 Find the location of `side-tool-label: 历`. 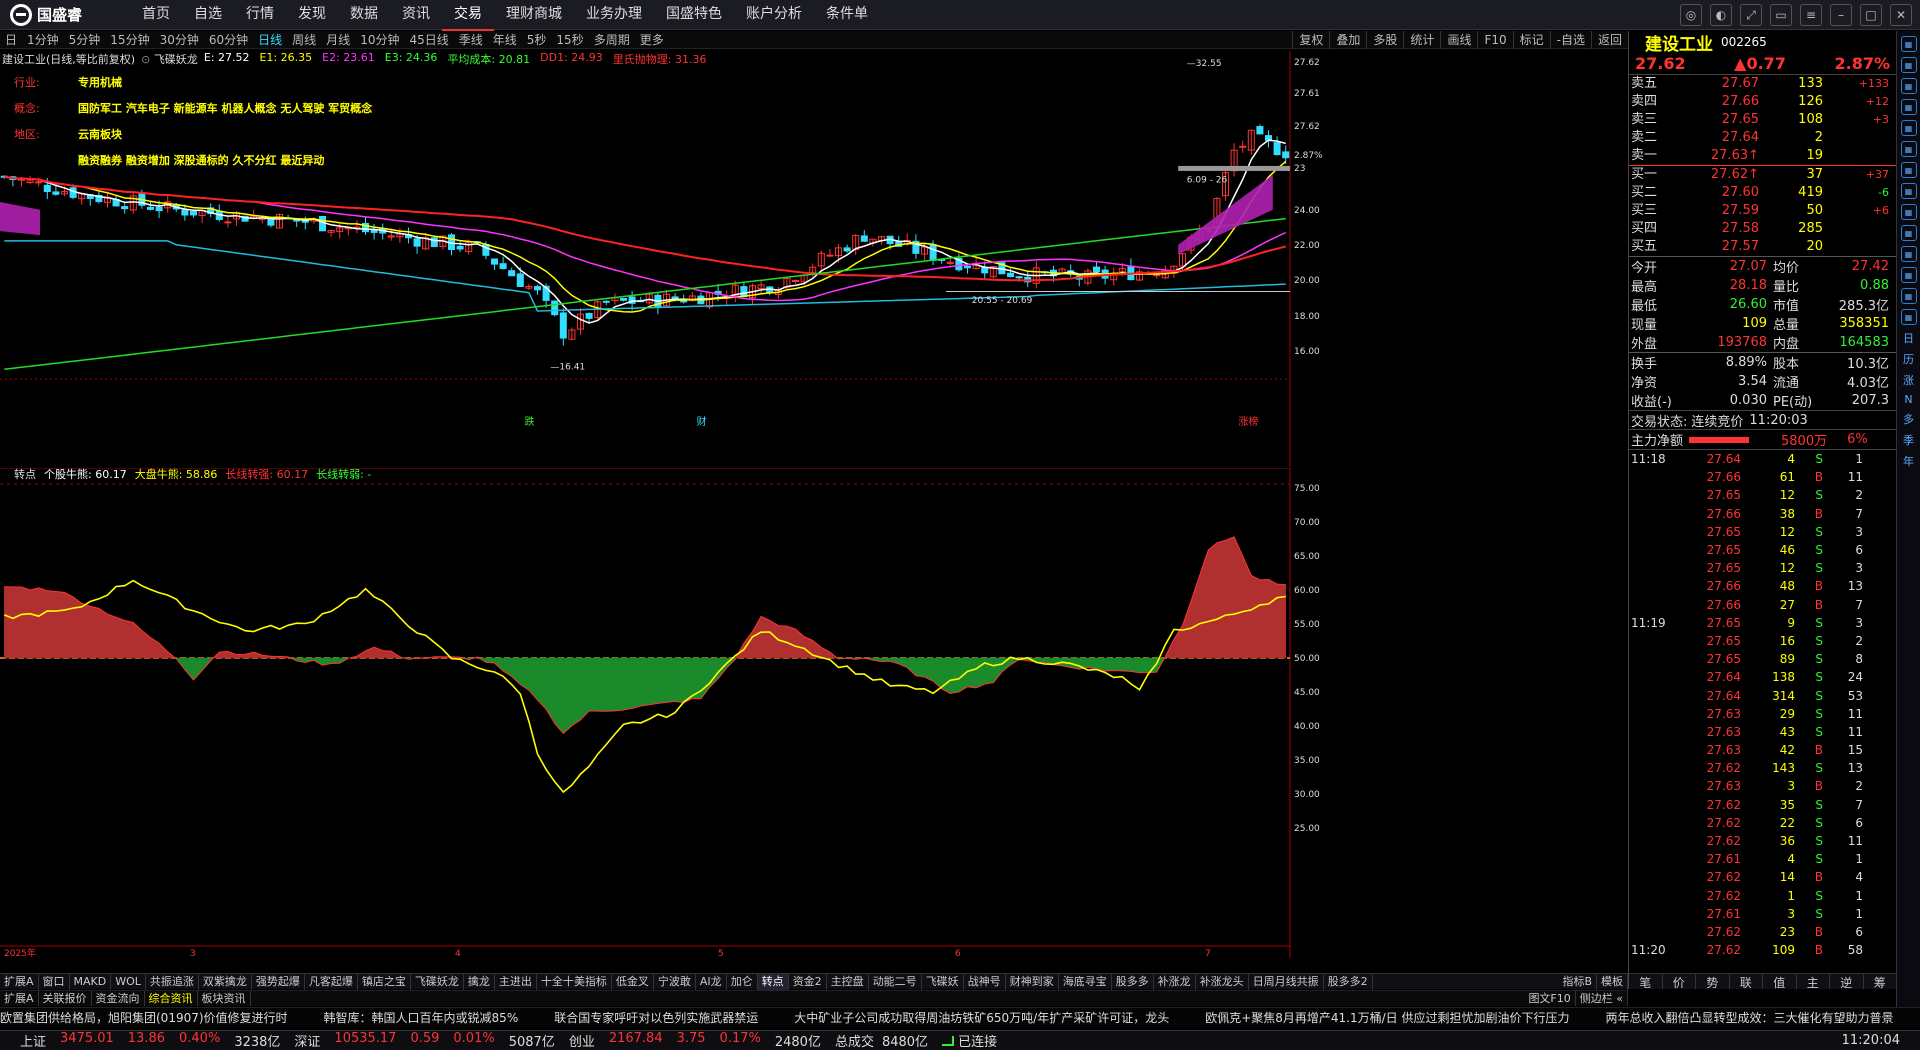

side-tool-label: 历 is located at coordinates (1908, 359).